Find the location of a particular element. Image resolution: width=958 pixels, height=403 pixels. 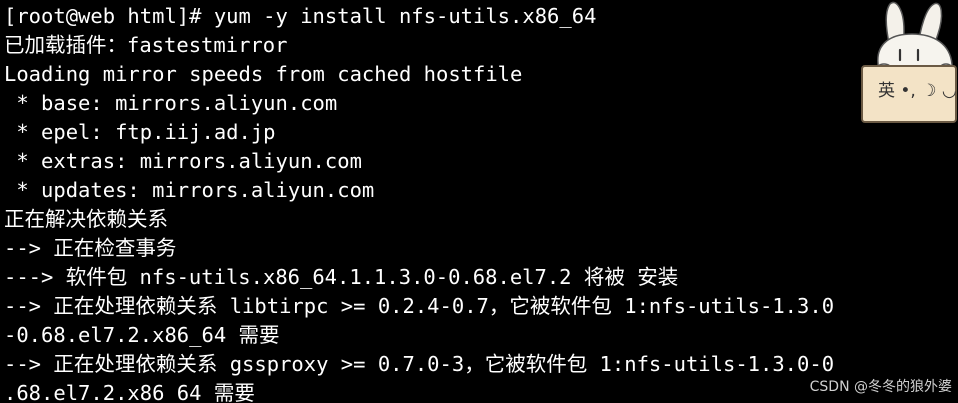

terminal-line: * updates: mirrors.aliyun.com is located at coordinates (189, 190).